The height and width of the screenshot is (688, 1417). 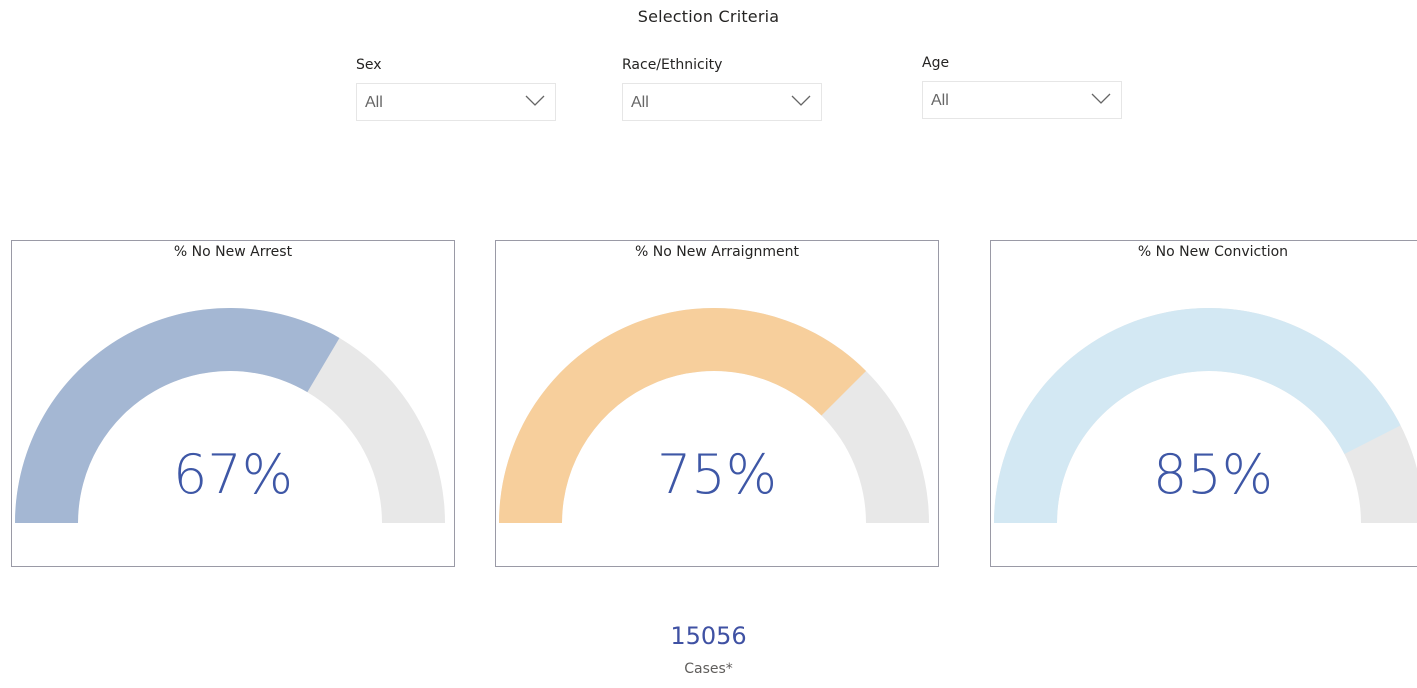 What do you see at coordinates (1022, 100) in the screenshot?
I see `age-dropdown: All` at bounding box center [1022, 100].